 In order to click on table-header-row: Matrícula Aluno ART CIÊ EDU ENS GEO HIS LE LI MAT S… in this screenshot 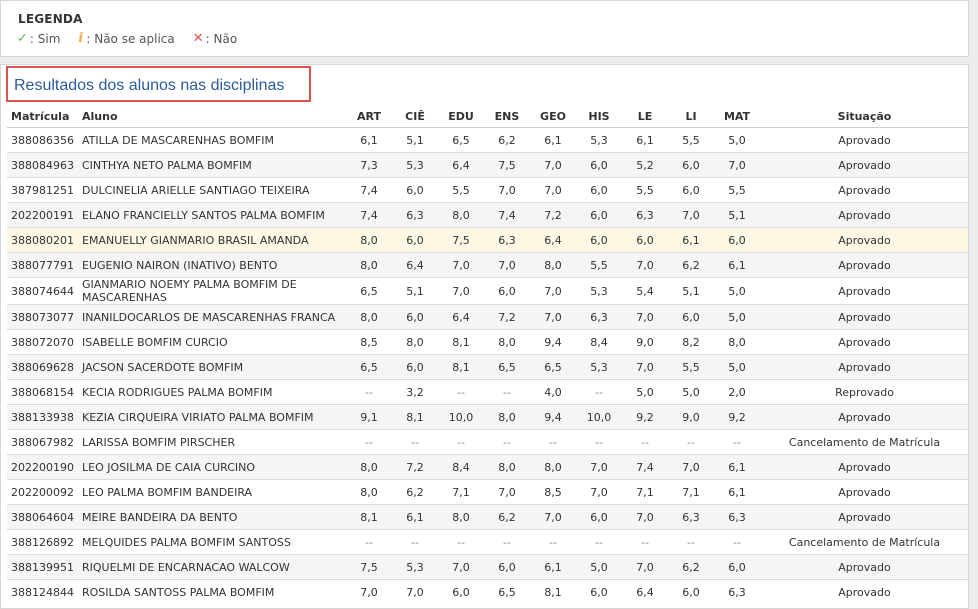, I will do `click(487, 116)`.